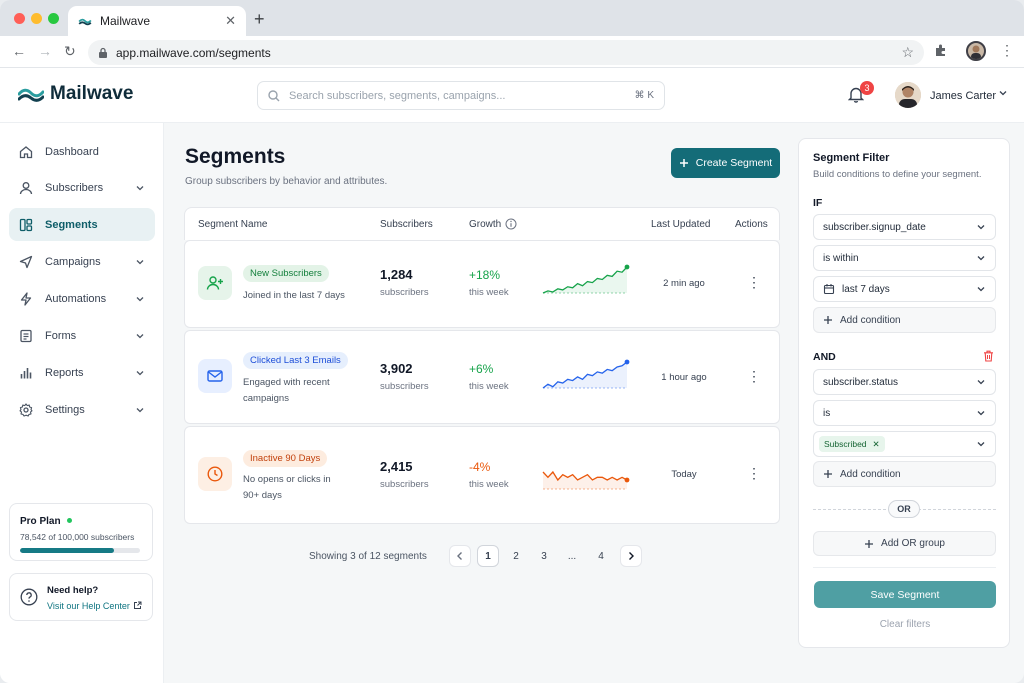  I want to click on browser-tabbar: Mailwave ✕ +, so click(512, 18).